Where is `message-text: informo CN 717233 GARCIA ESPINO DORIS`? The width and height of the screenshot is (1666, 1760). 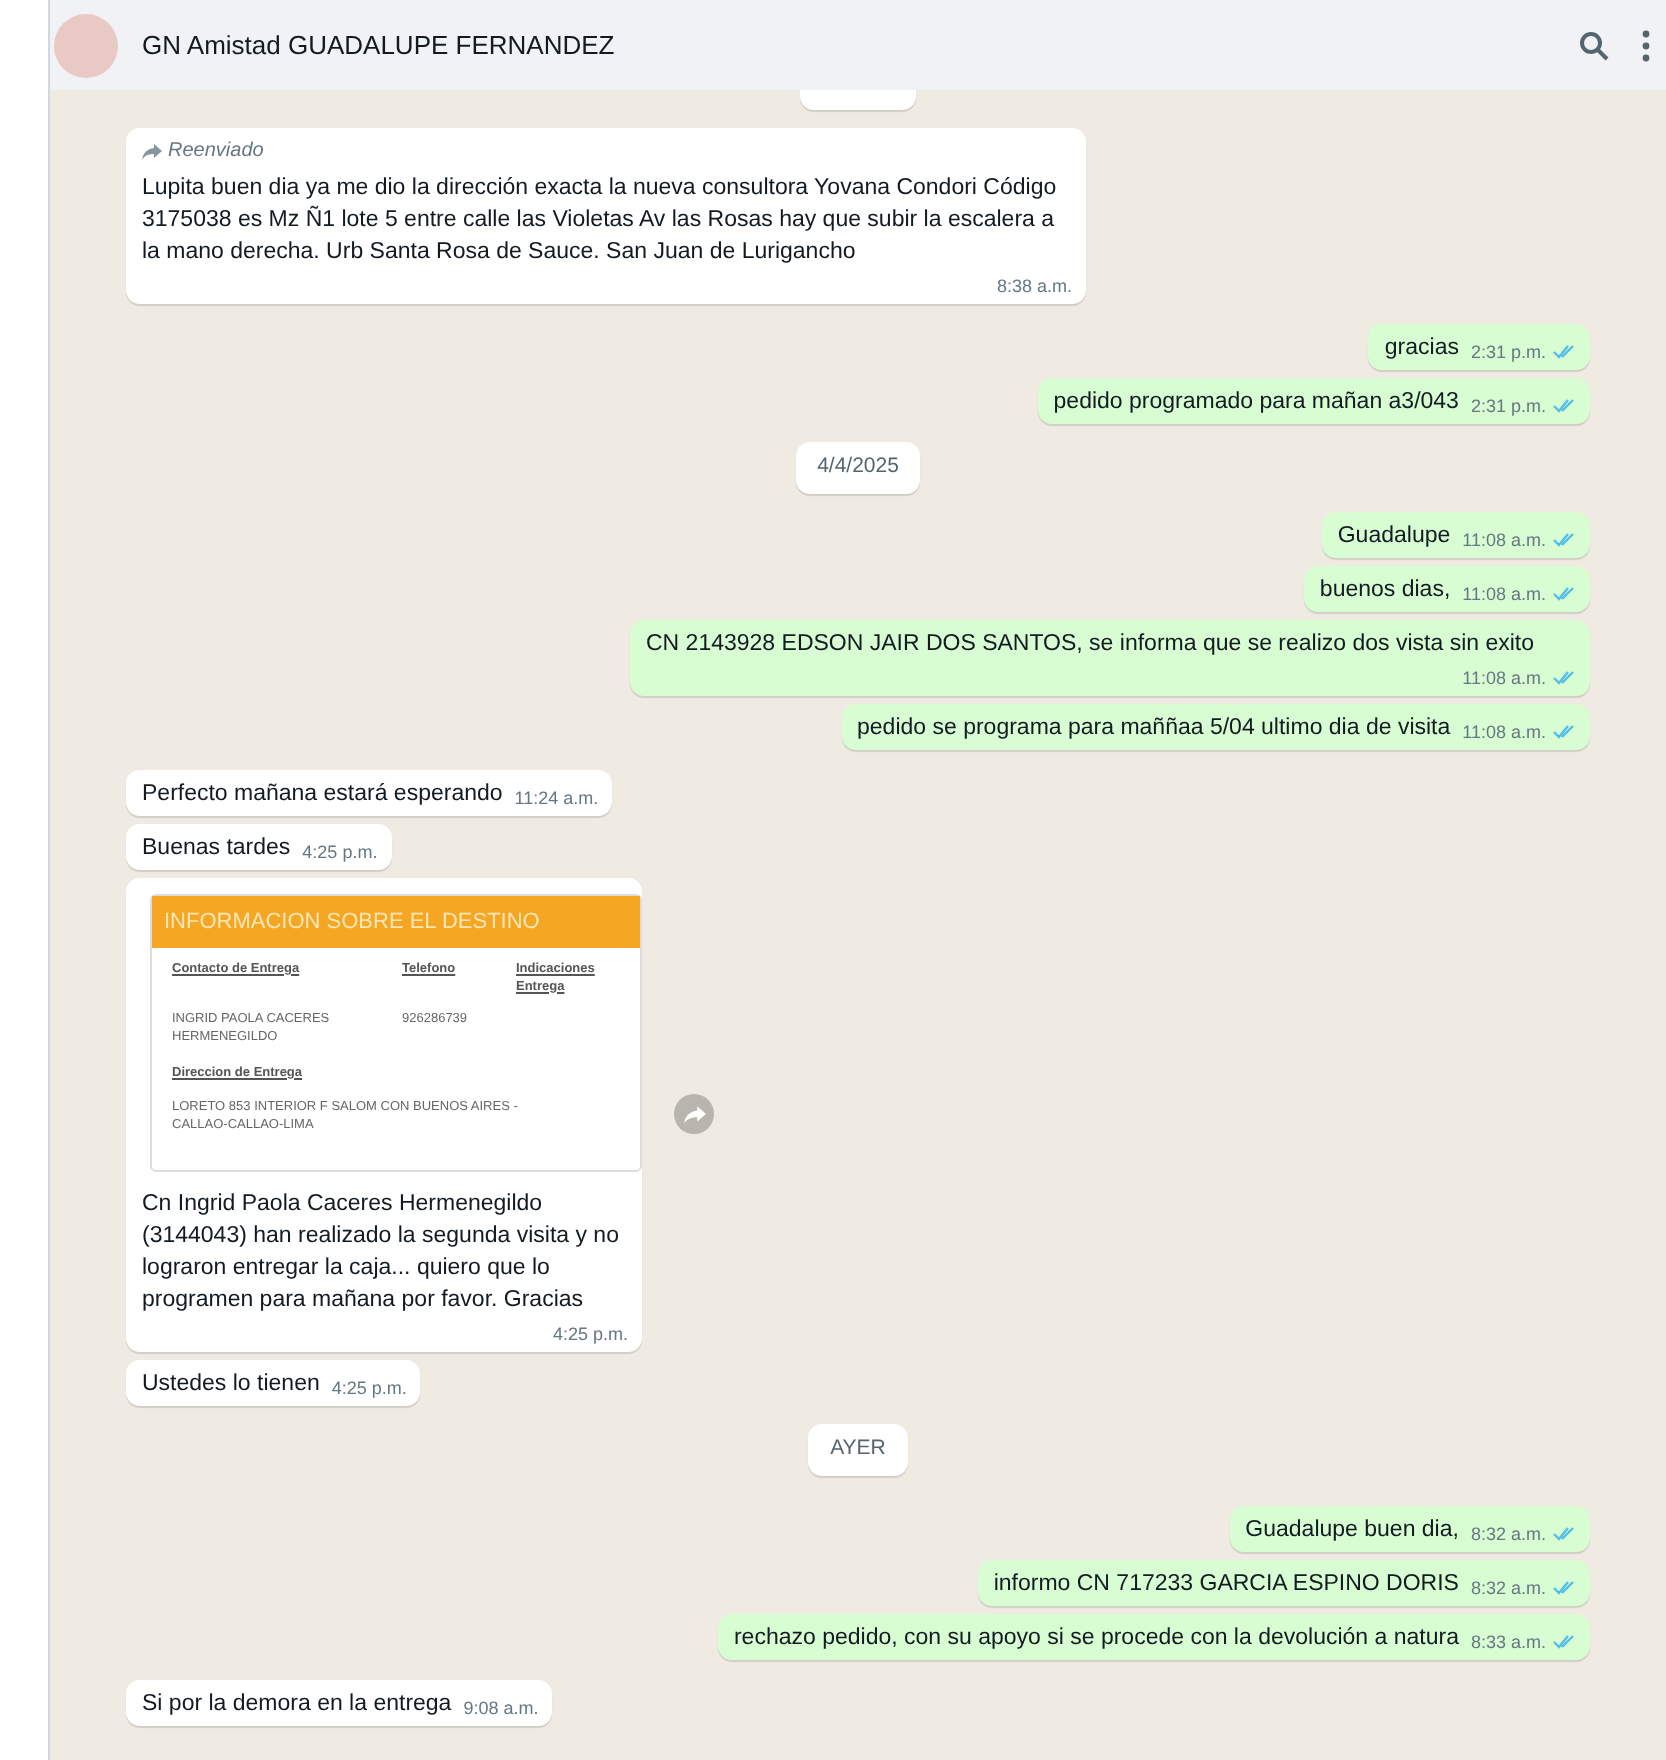 message-text: informo CN 717233 GARCIA ESPINO DORIS is located at coordinates (1226, 1584).